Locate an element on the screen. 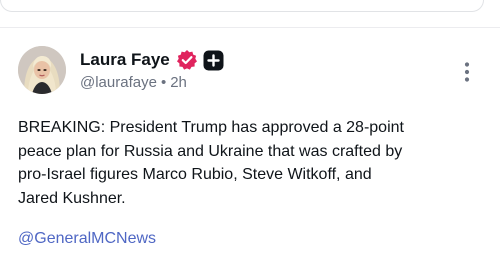 The height and width of the screenshot is (272, 500). author-handle: @laurafaye is located at coordinates (118, 82).